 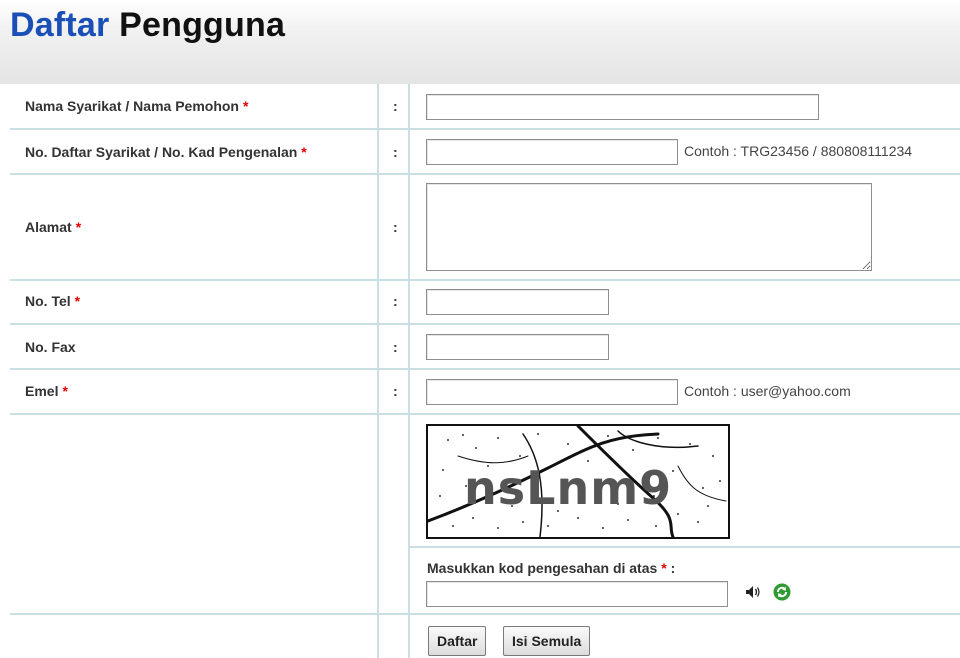 I want to click on captcha-prompt: Masukkan kod pengesahan di atas * :, so click(x=551, y=568).